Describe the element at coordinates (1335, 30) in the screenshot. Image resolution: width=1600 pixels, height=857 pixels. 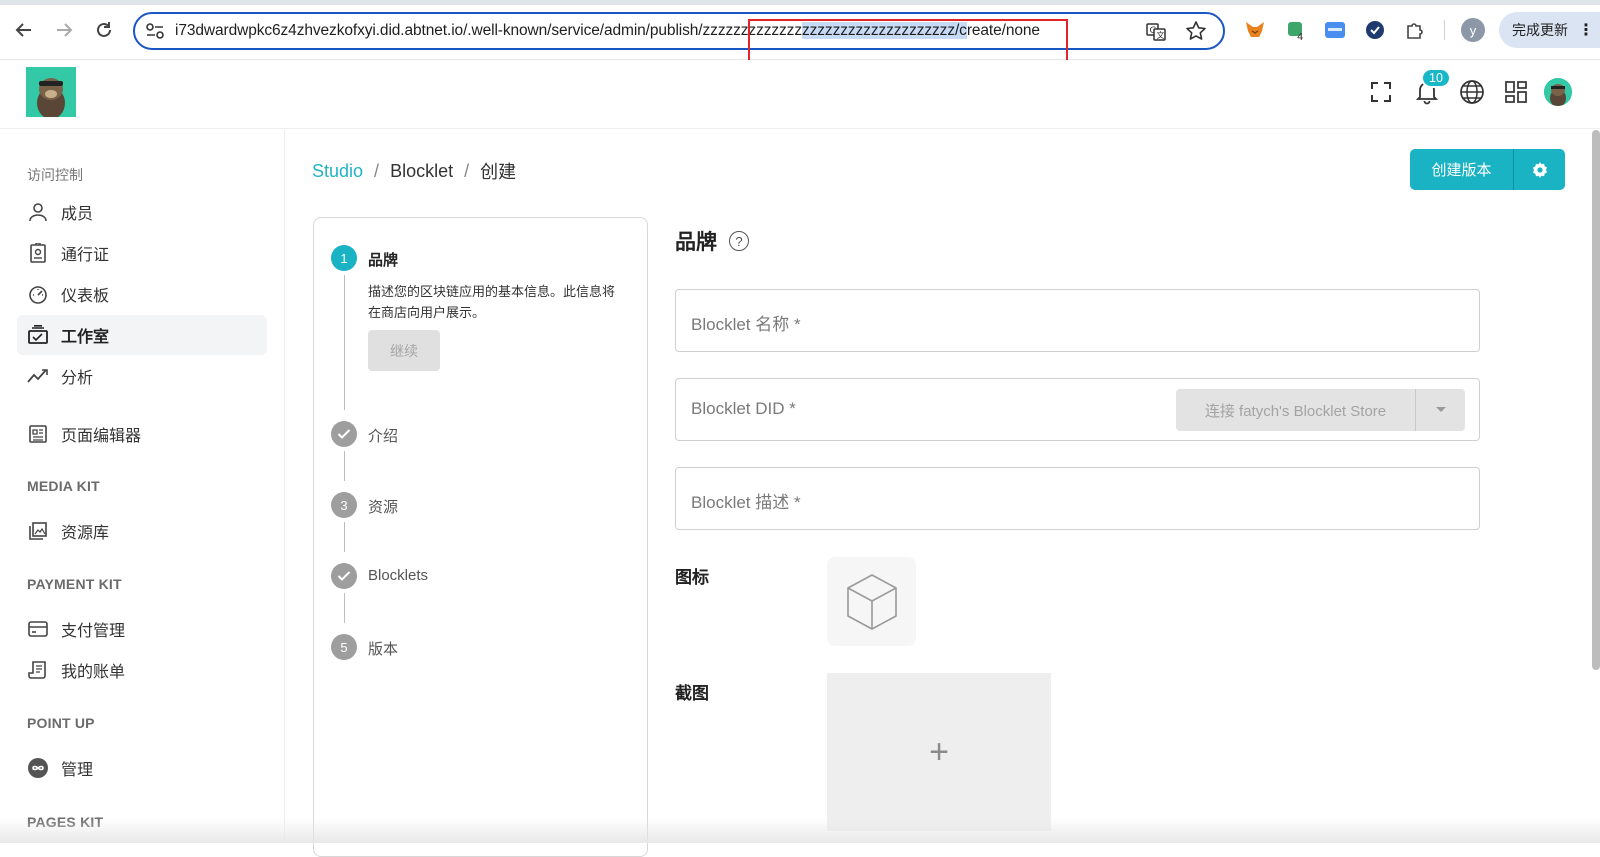
I see `extension-card-icon` at that location.